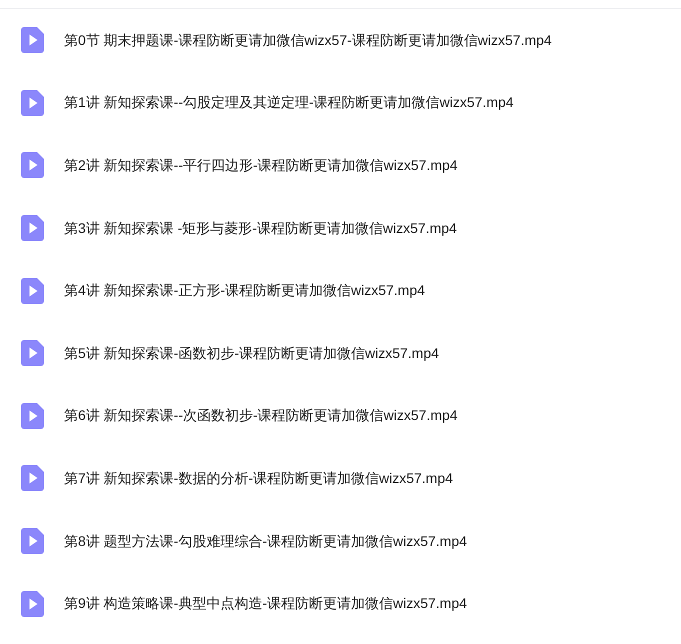 This screenshot has width=681, height=644. I want to click on file-name: 第5讲 新知探索课-函数初步-课程防断更请加微信wizx57.mp4, so click(251, 353).